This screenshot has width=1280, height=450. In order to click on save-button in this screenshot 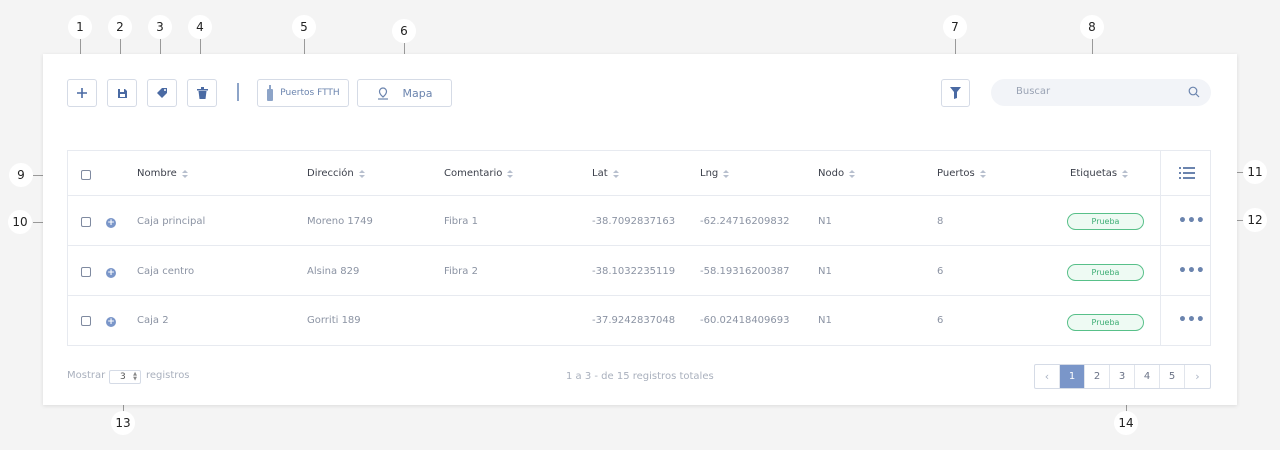, I will do `click(122, 93)`.